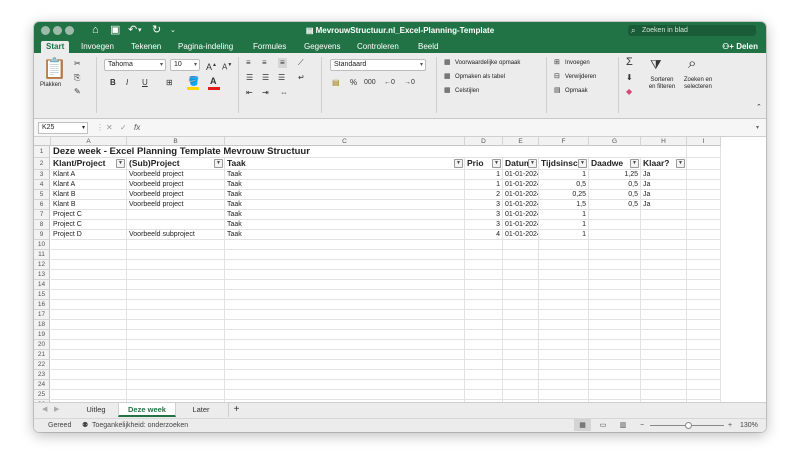  Describe the element at coordinates (467, 91) in the screenshot. I see `cell-styles-button: Celstijlen` at that location.